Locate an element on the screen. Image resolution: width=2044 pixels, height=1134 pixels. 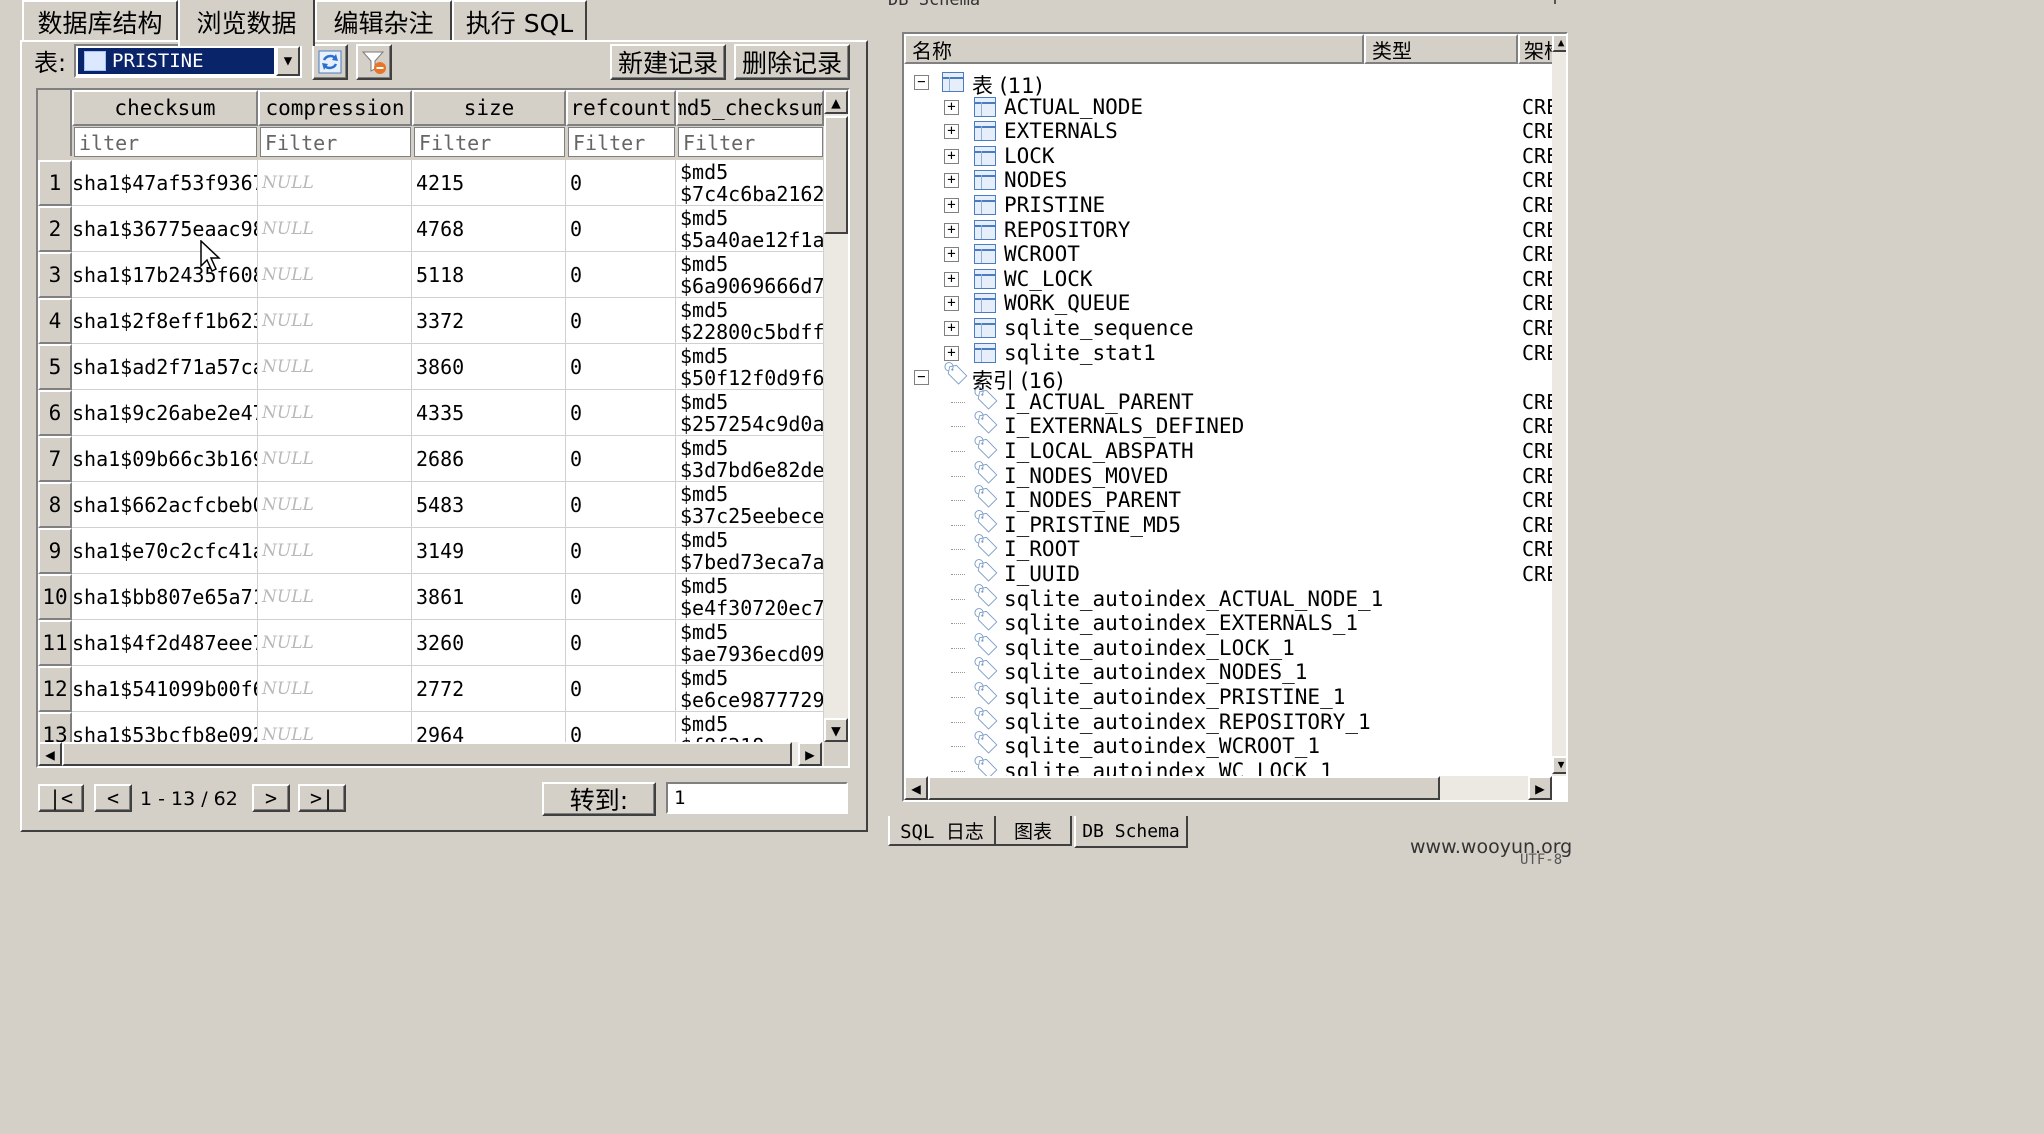
schema-vertical-scrollbar: ▲ ▼ is located at coordinates (1559, 405).